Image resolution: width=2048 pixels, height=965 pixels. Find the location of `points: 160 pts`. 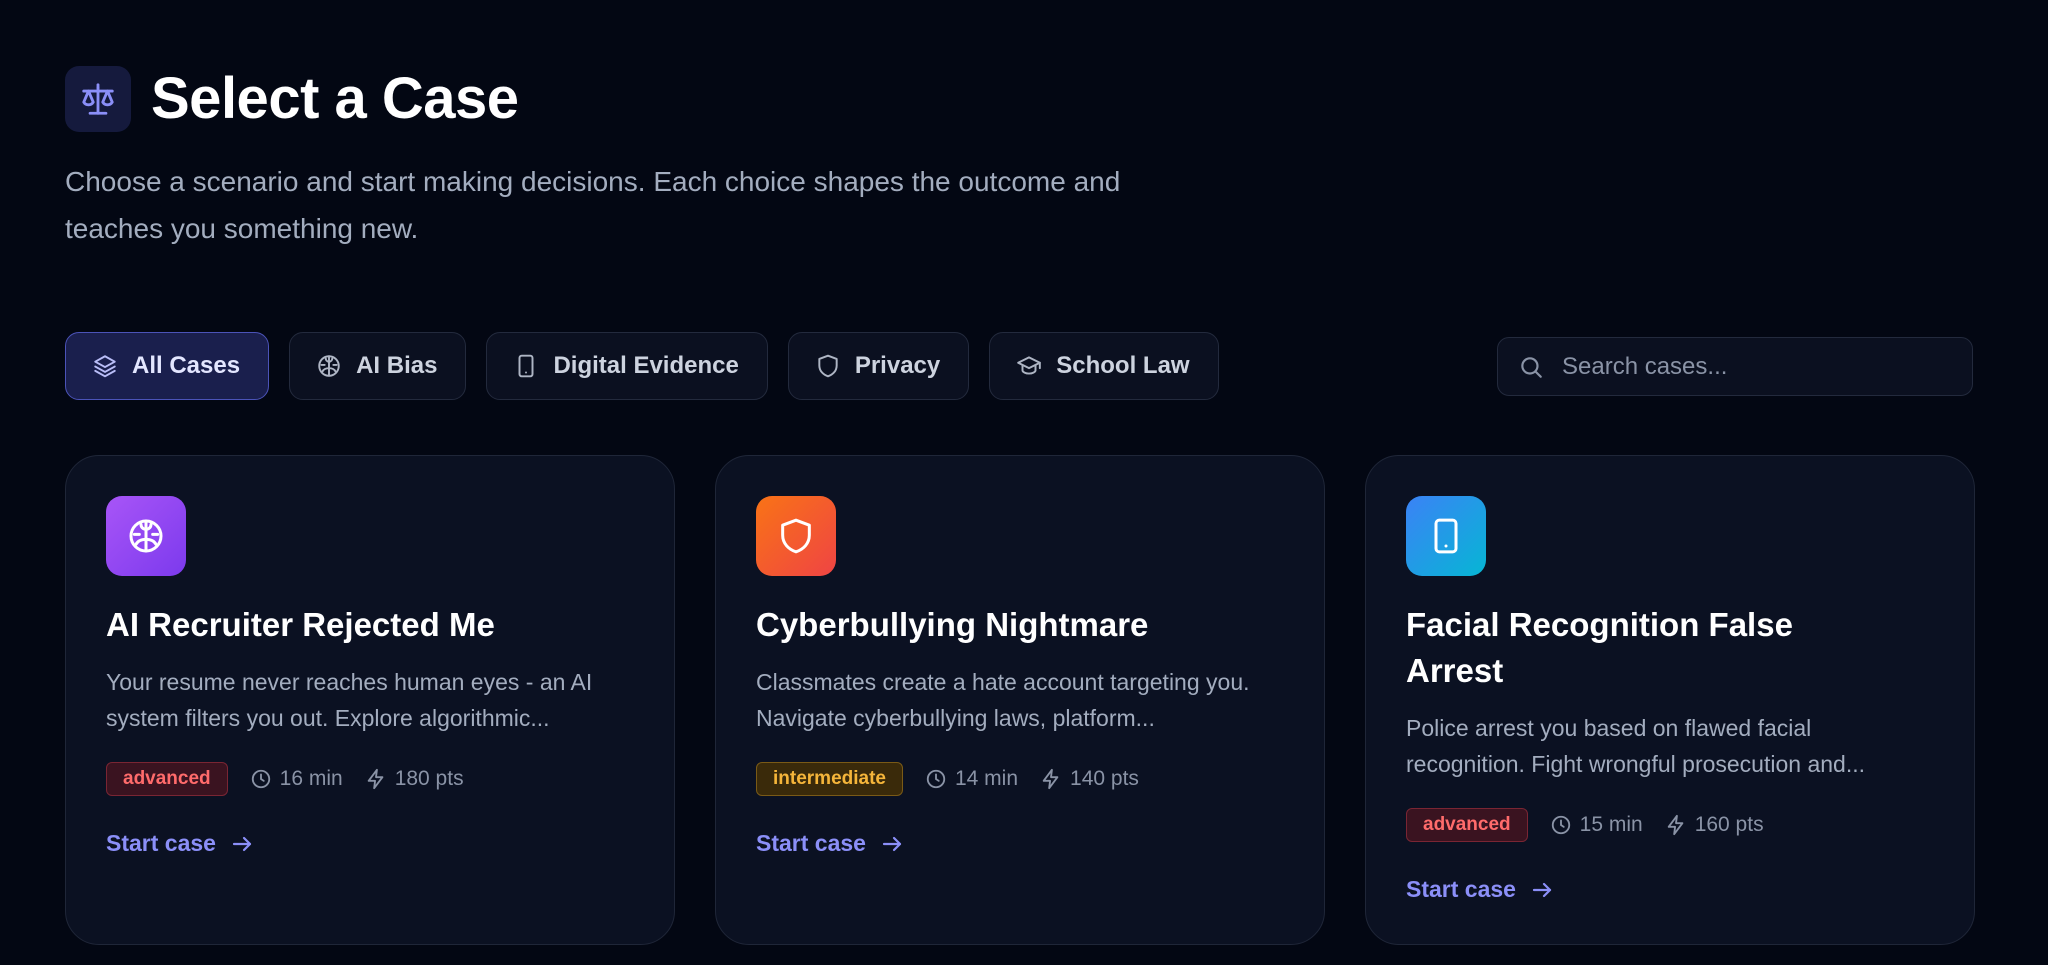

points: 160 pts is located at coordinates (1714, 825).